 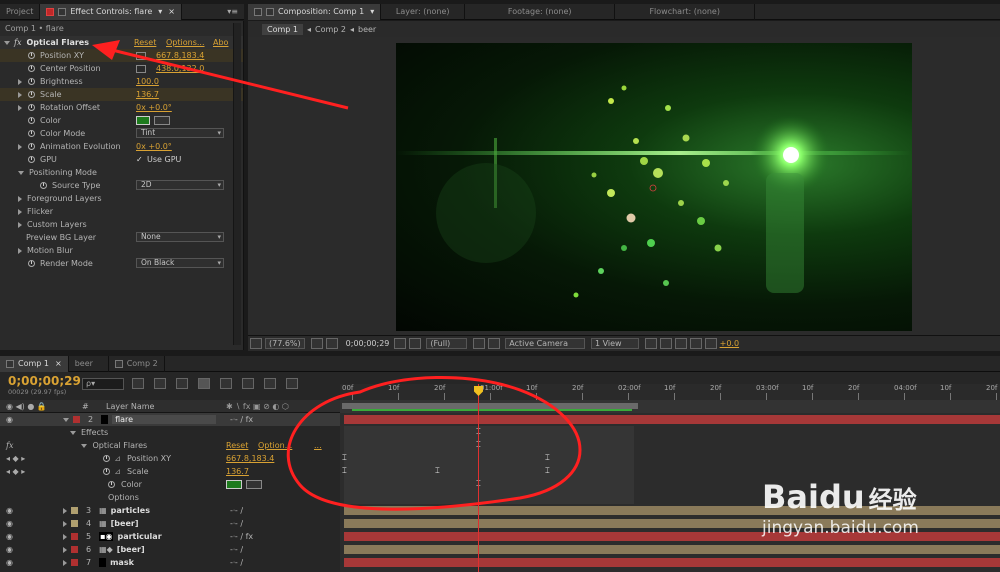 What do you see at coordinates (878, 515) in the screenshot?
I see `watermark: Baidu 经验 jingyan.baidu.com` at bounding box center [878, 515].